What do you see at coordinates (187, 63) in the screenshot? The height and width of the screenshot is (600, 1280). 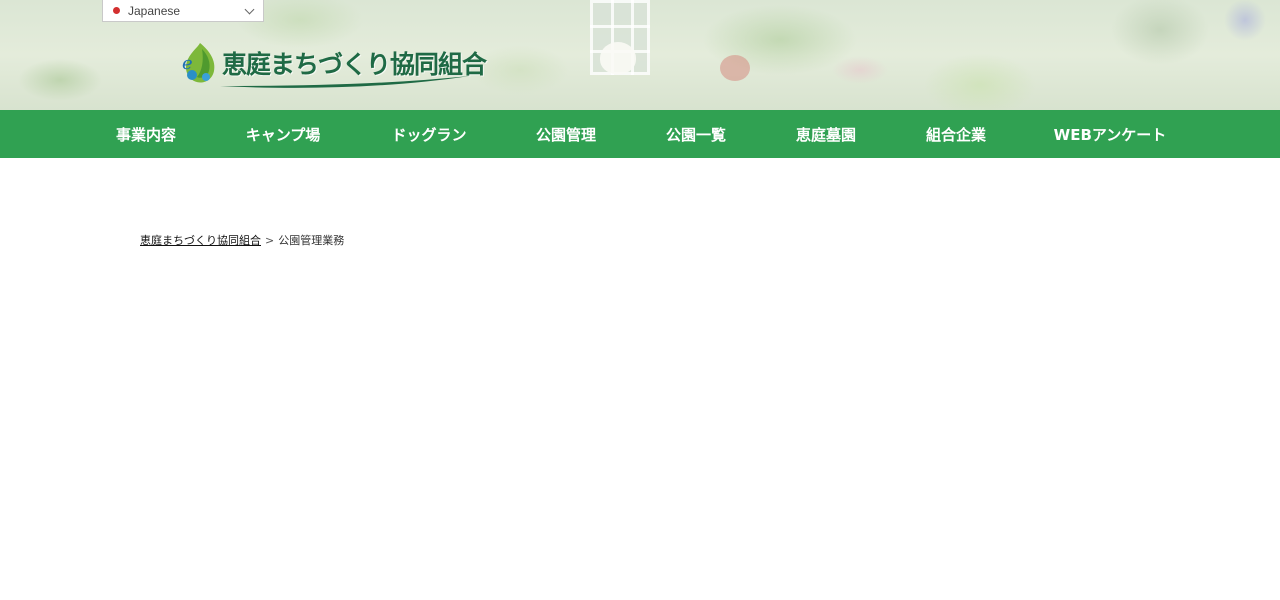 I see `svg-text: e` at bounding box center [187, 63].